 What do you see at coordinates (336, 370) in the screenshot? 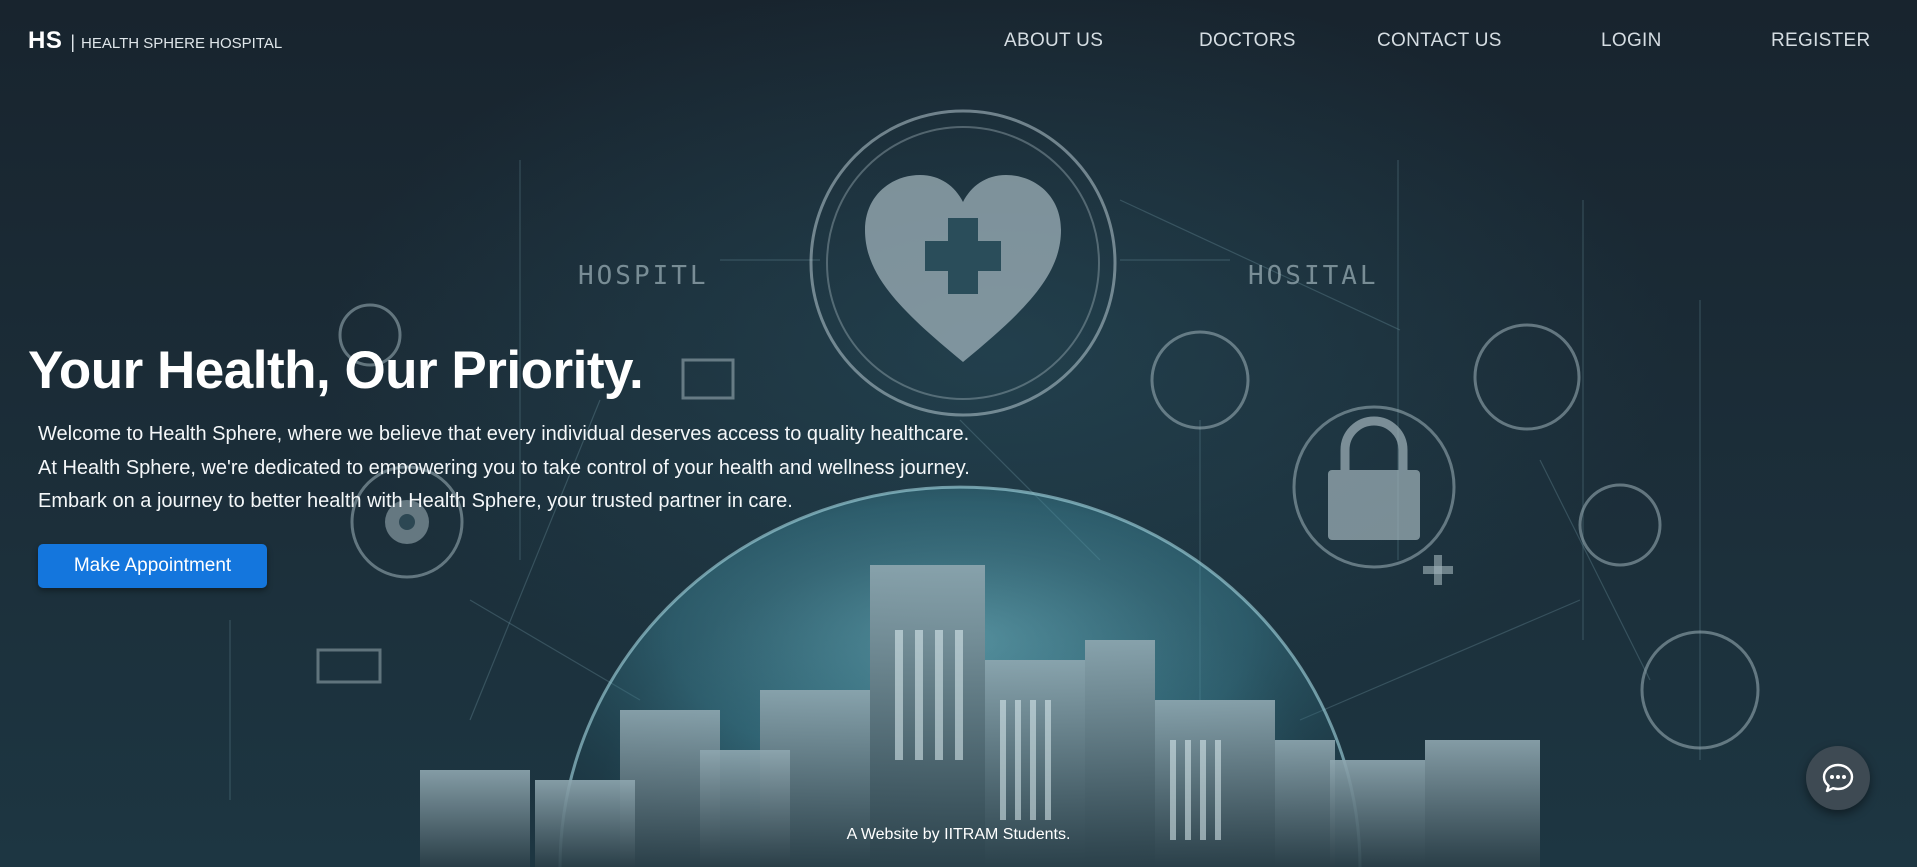
I see `hero-title: Your Health, Our Priority.` at bounding box center [336, 370].